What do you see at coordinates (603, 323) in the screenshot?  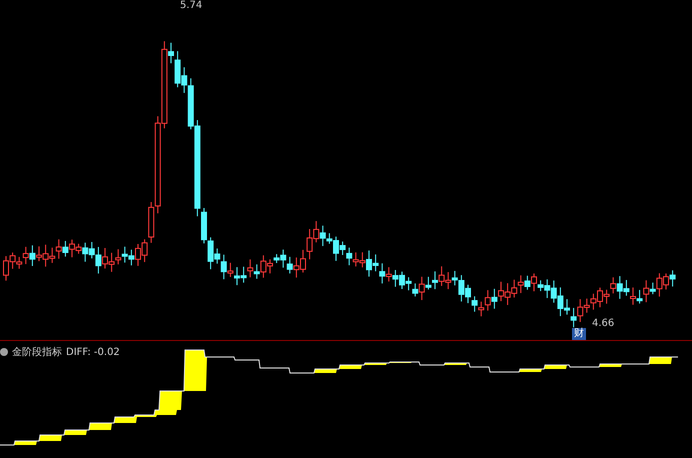 I see `low-price-label: 4.66` at bounding box center [603, 323].